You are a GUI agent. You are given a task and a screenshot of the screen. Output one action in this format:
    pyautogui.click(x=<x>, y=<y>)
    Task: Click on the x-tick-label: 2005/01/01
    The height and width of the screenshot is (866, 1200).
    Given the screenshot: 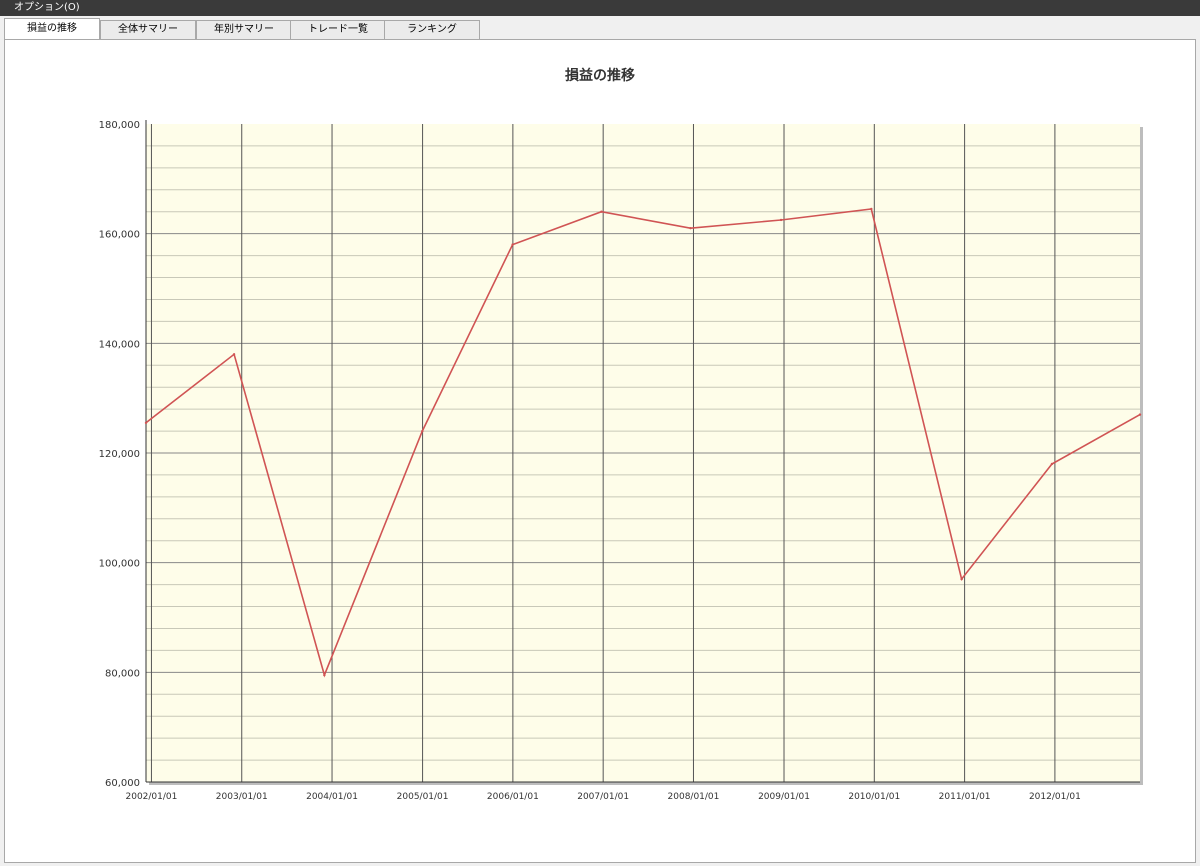 What is the action you would take?
    pyautogui.click(x=423, y=797)
    